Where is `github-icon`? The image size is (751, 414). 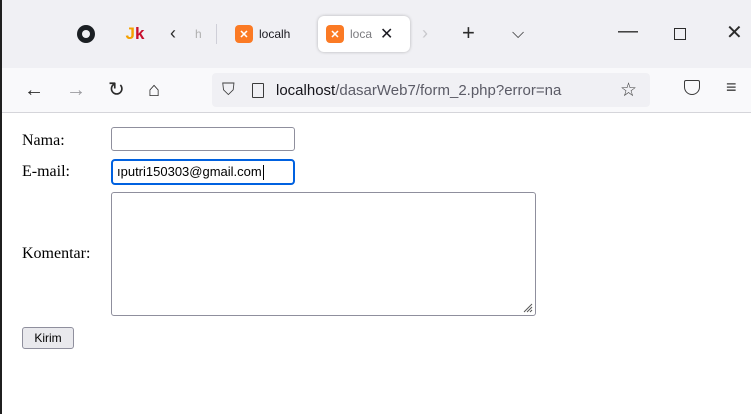 github-icon is located at coordinates (86, 34).